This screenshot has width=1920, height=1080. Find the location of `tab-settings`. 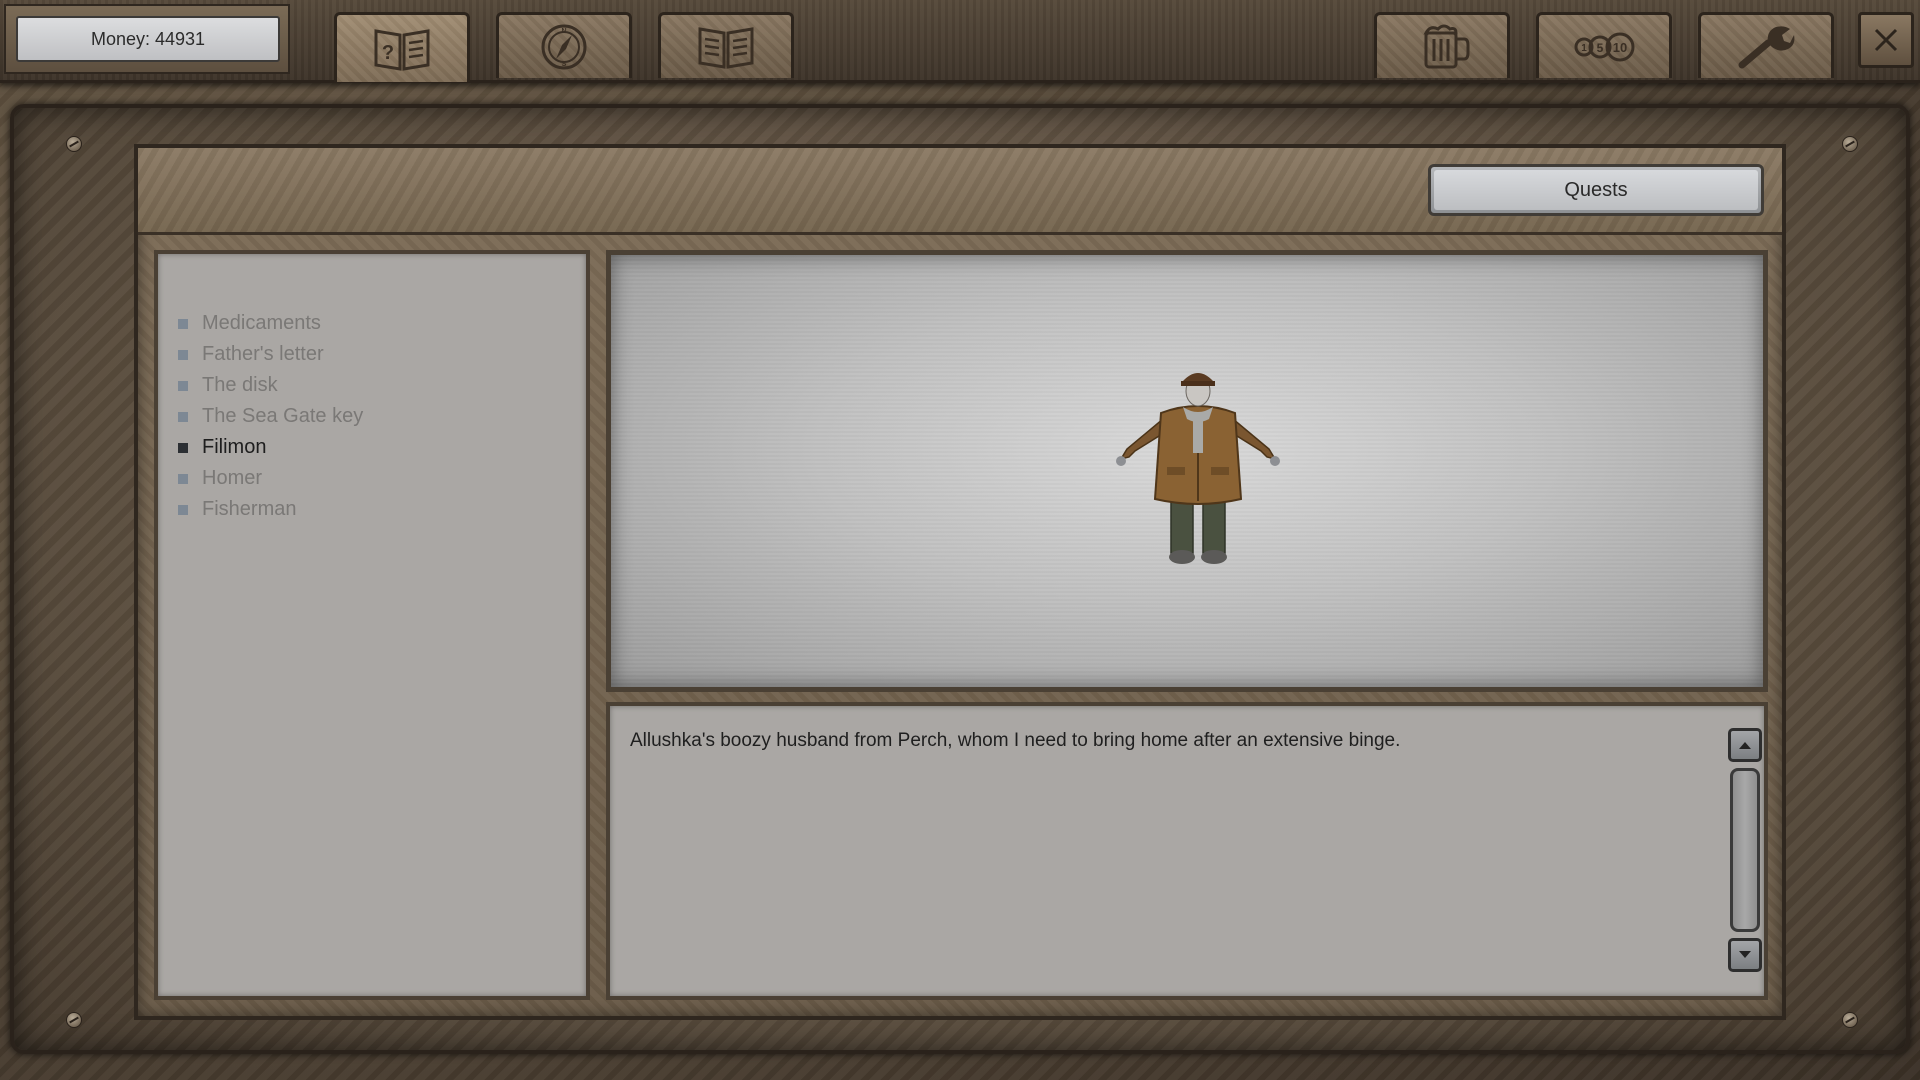

tab-settings is located at coordinates (1766, 45).